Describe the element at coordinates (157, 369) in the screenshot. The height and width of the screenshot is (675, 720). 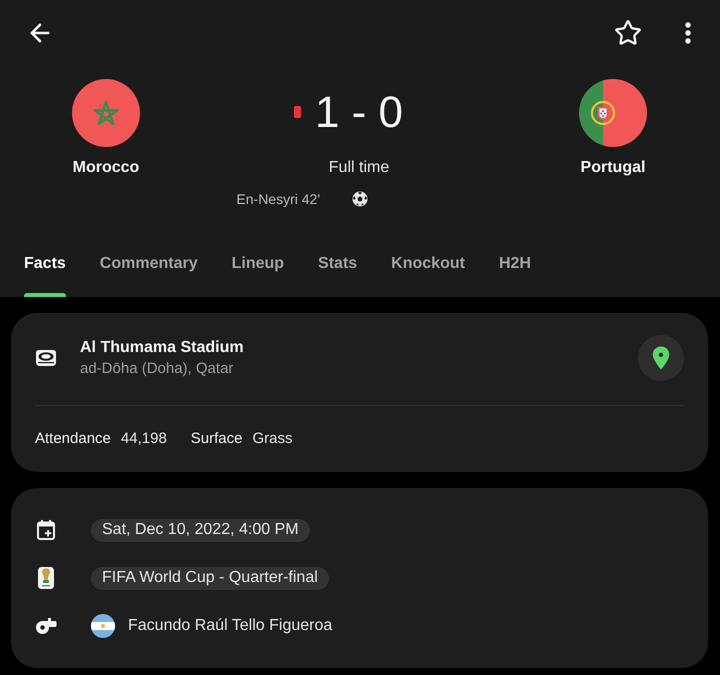
I see `stadium-location: ad-Dōha (Doha), Qatar` at that location.